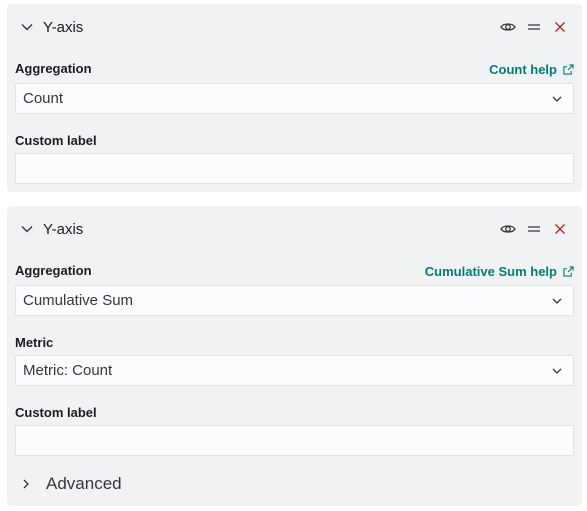 The height and width of the screenshot is (511, 587). Describe the element at coordinates (68, 370) in the screenshot. I see `metric-select-value: Metric: Count` at that location.